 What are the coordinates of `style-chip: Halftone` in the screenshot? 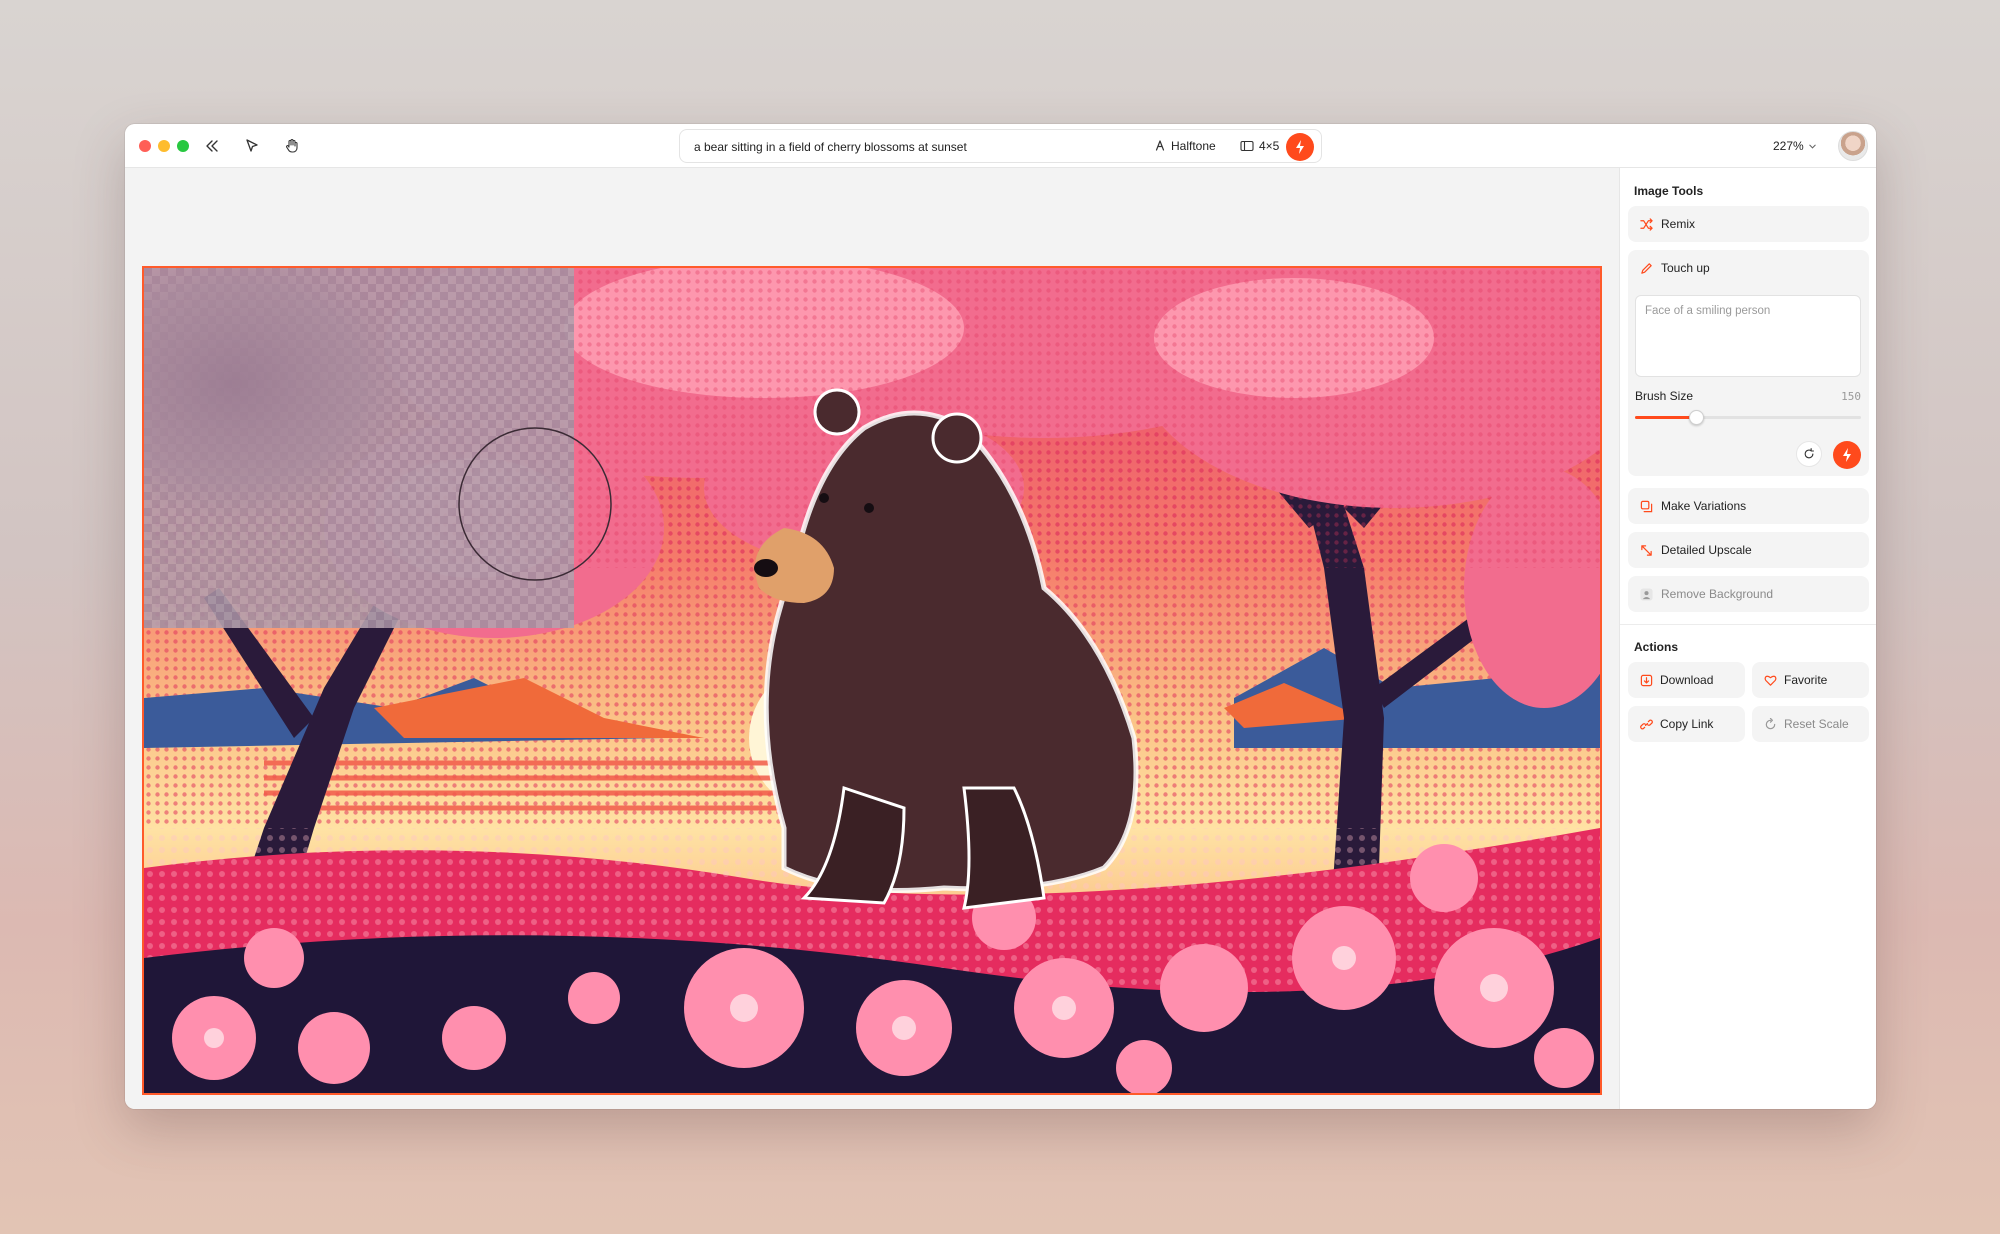 It's located at (1185, 146).